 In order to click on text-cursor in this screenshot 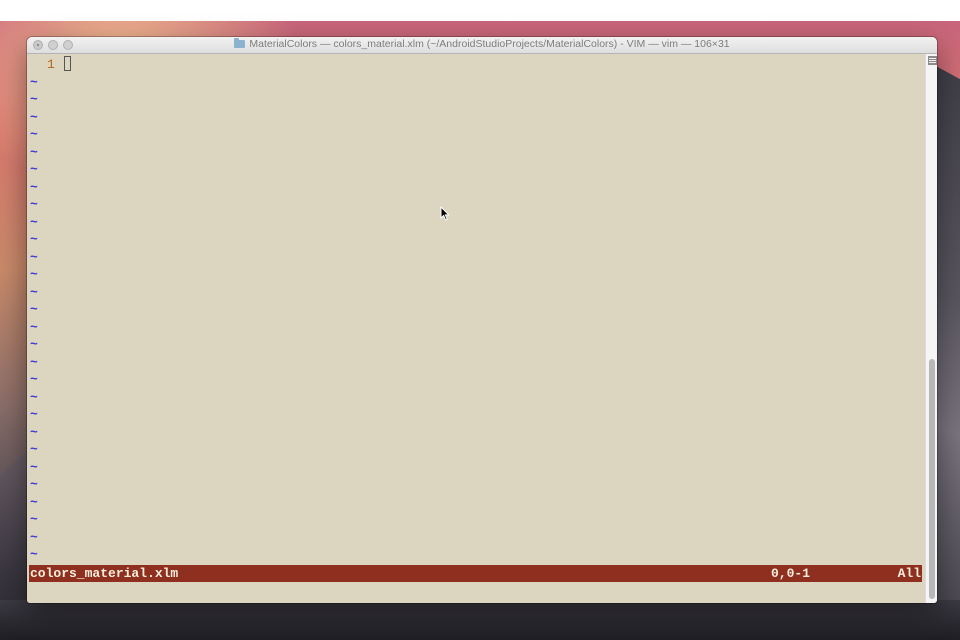, I will do `click(67, 63)`.